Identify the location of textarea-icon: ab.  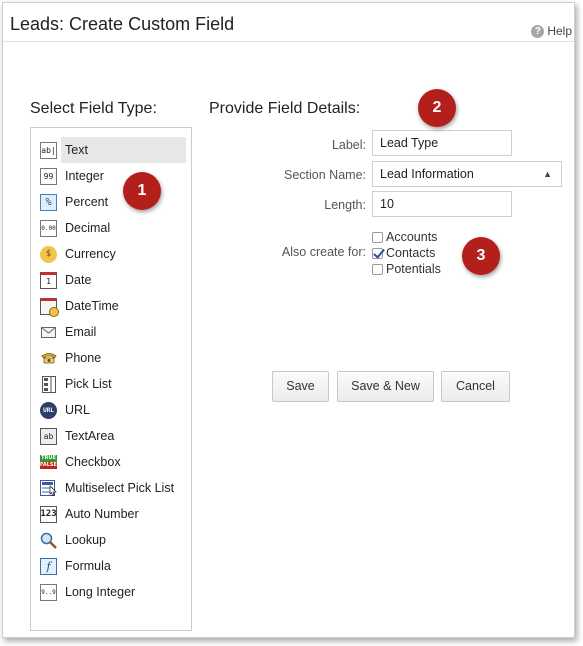
(48, 436).